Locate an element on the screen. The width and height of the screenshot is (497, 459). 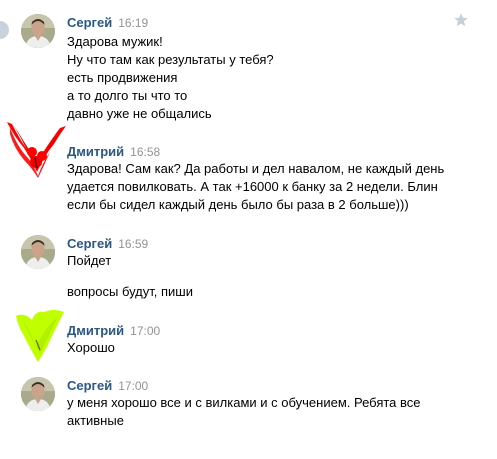
message-line: давно уже не общались is located at coordinates (139, 113).